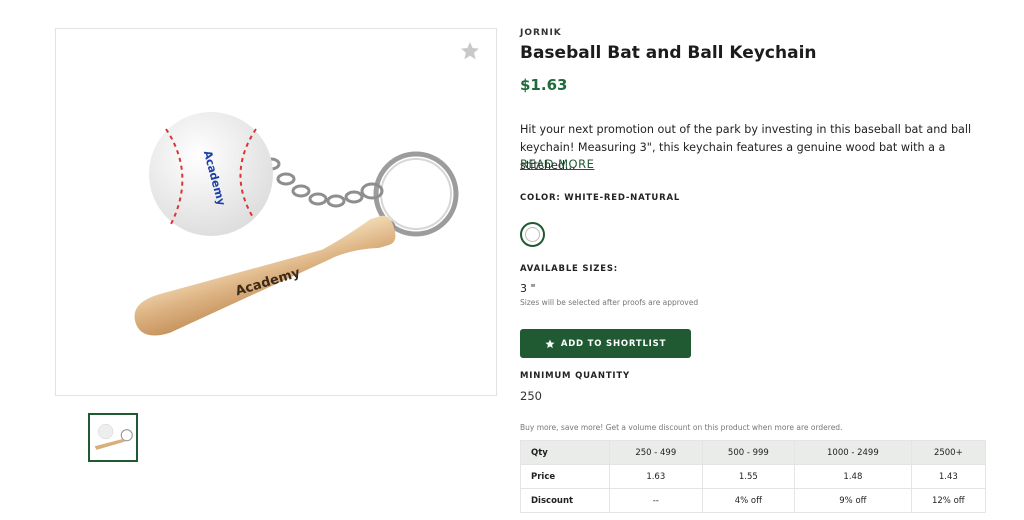 The width and height of the screenshot is (1024, 520). Describe the element at coordinates (948, 500) in the screenshot. I see `table-cell: 12% off` at that location.